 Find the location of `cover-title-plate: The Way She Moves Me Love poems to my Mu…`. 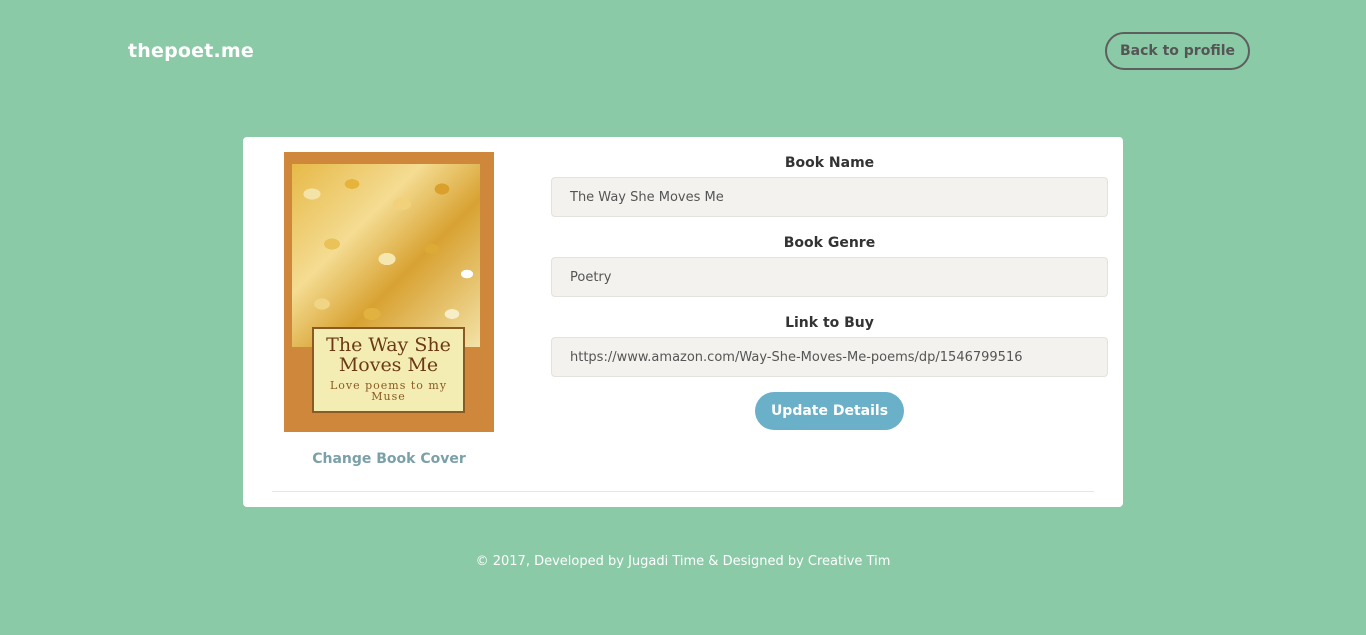

cover-title-plate: The Way She Moves Me Love poems to my Mu… is located at coordinates (388, 370).